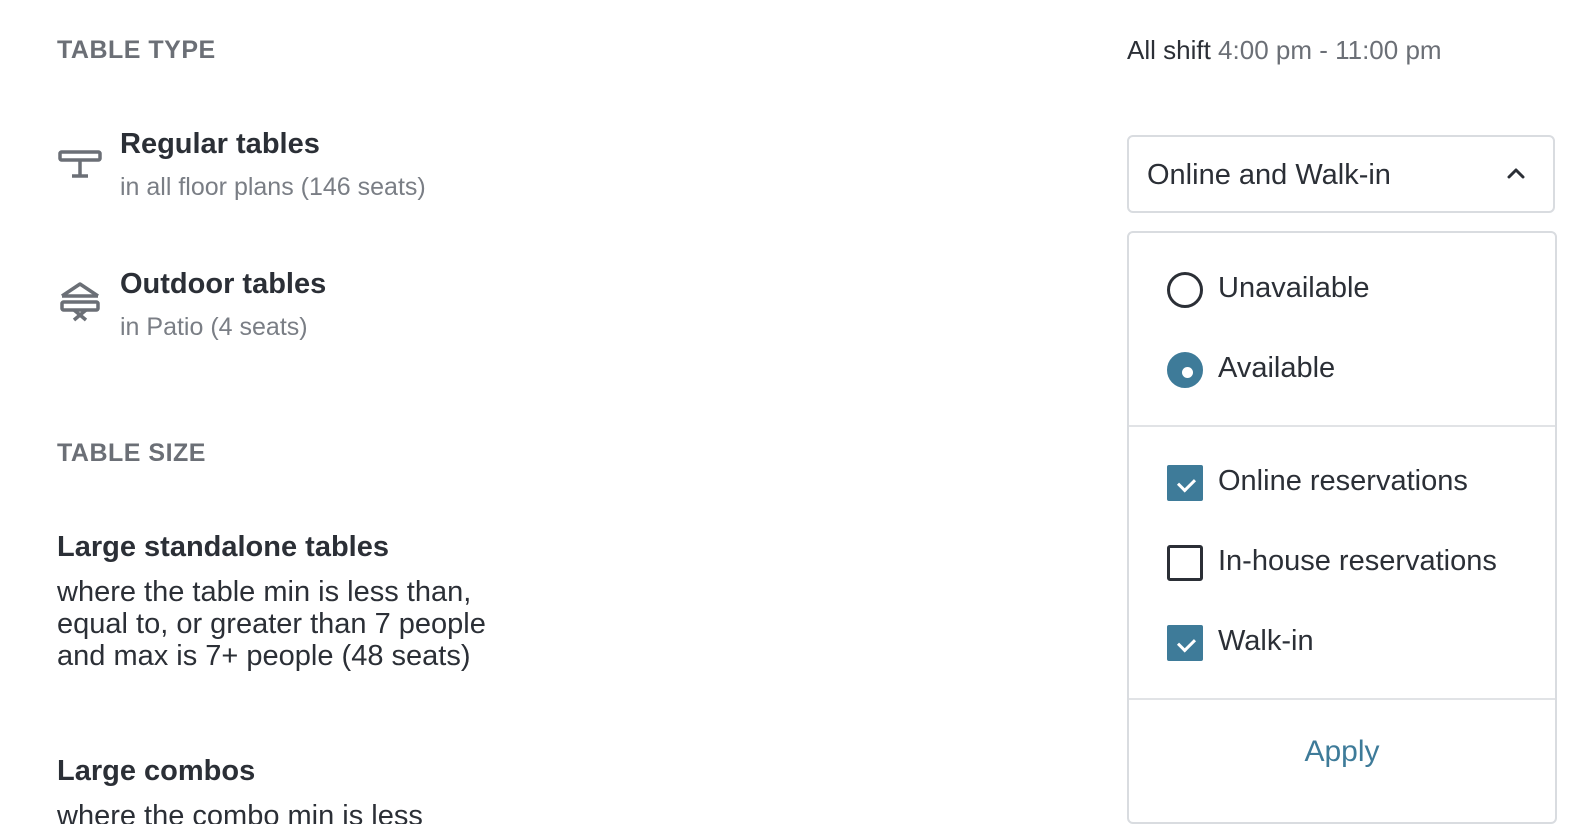 The width and height of the screenshot is (1572, 824). I want to click on shift-label: All shift, so click(1169, 50).